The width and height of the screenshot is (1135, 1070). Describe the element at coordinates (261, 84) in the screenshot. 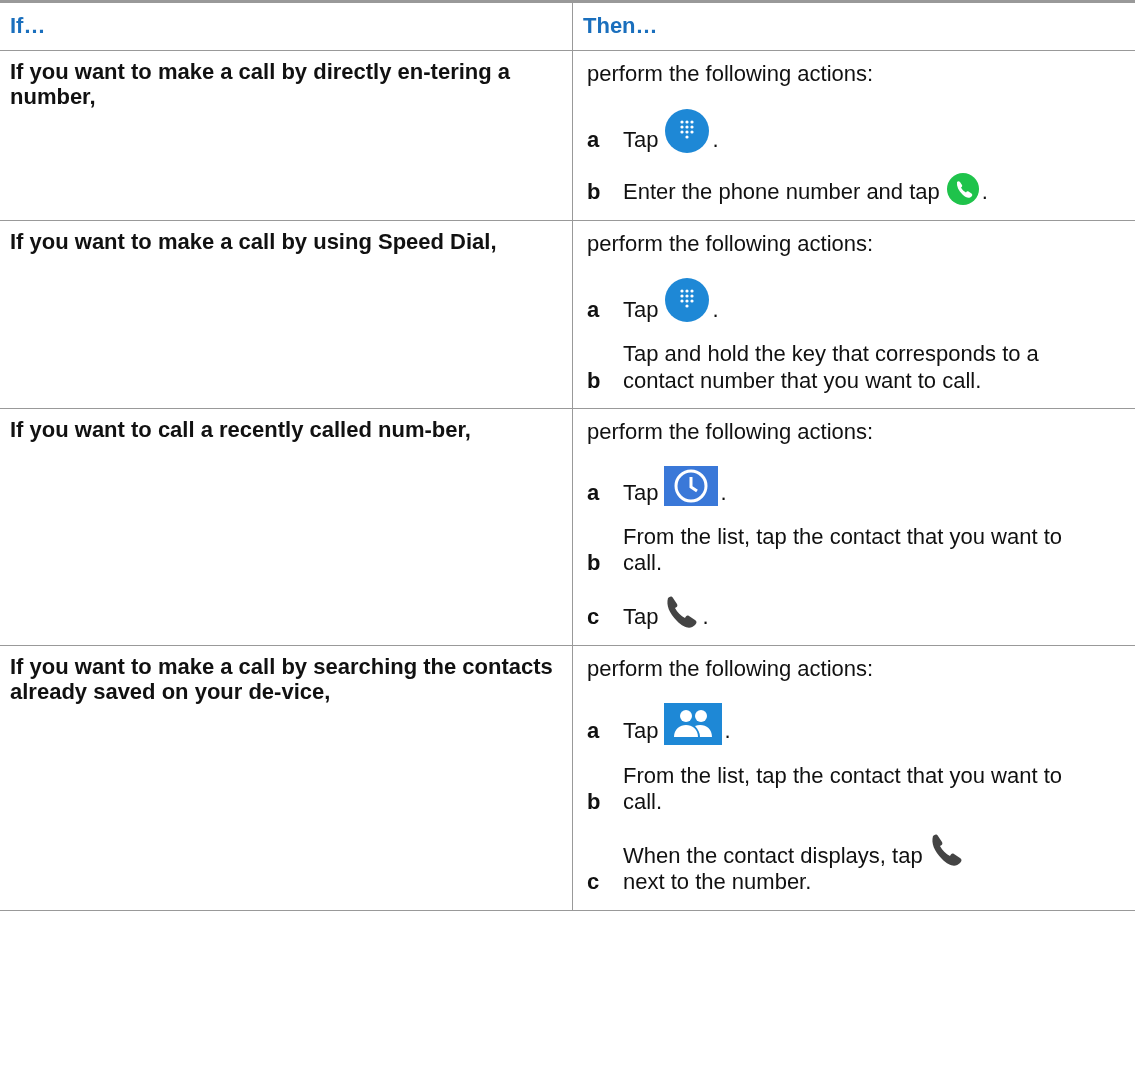

I see `condition-text: If you want to make a call by directly en-tering a number,` at that location.